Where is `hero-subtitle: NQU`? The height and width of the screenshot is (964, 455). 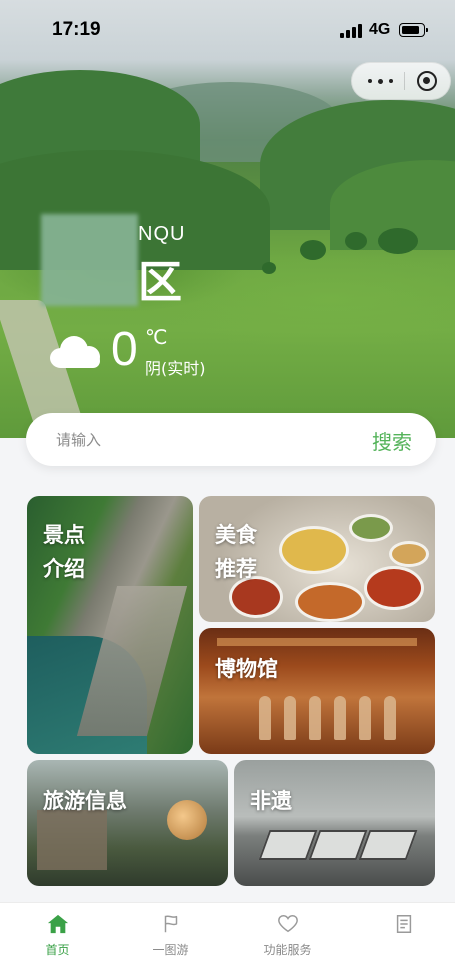
hero-subtitle: NQU is located at coordinates (162, 234).